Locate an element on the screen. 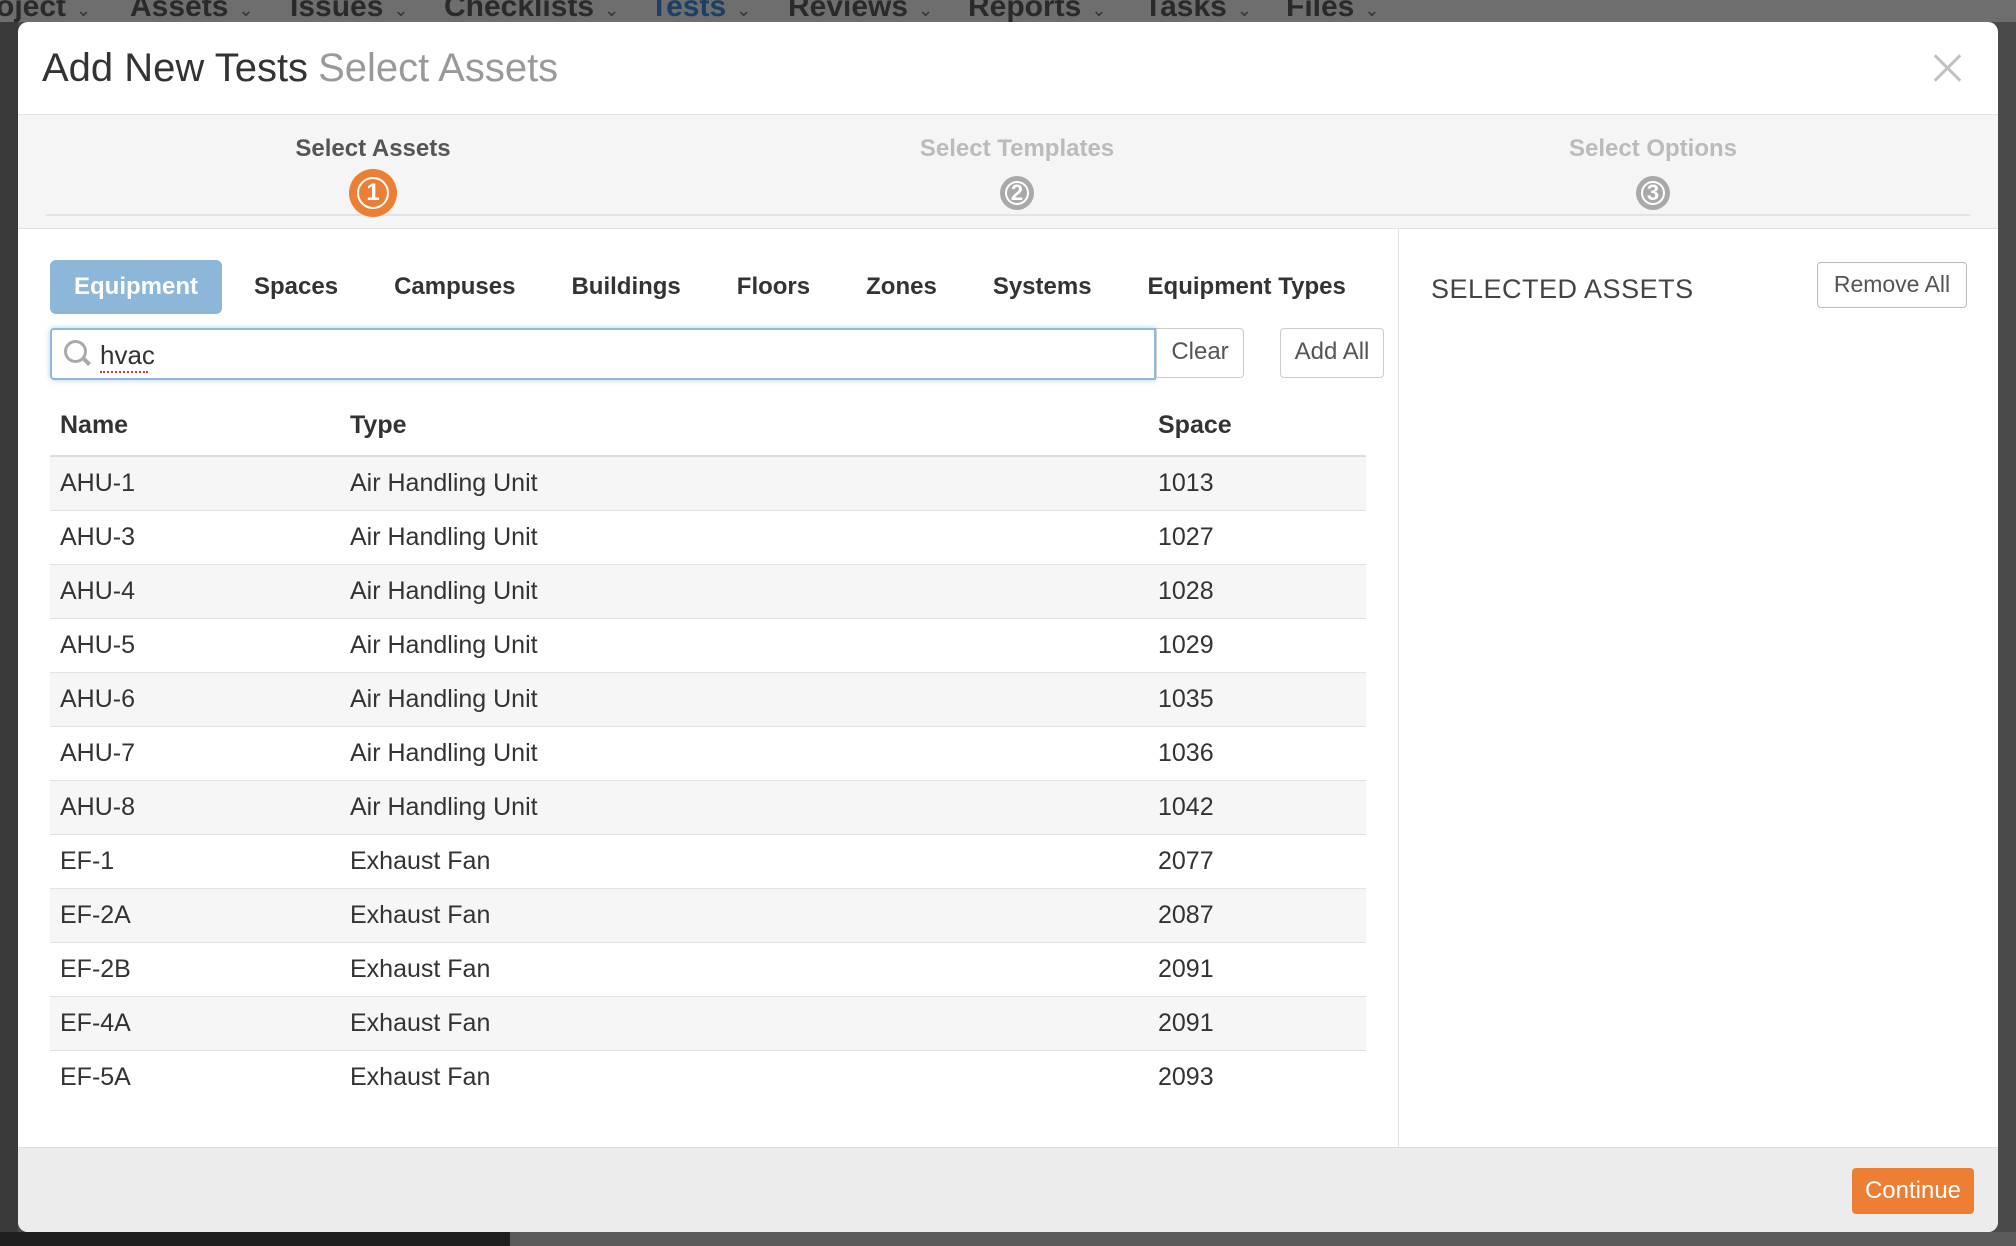  search-input is located at coordinates (620, 355).